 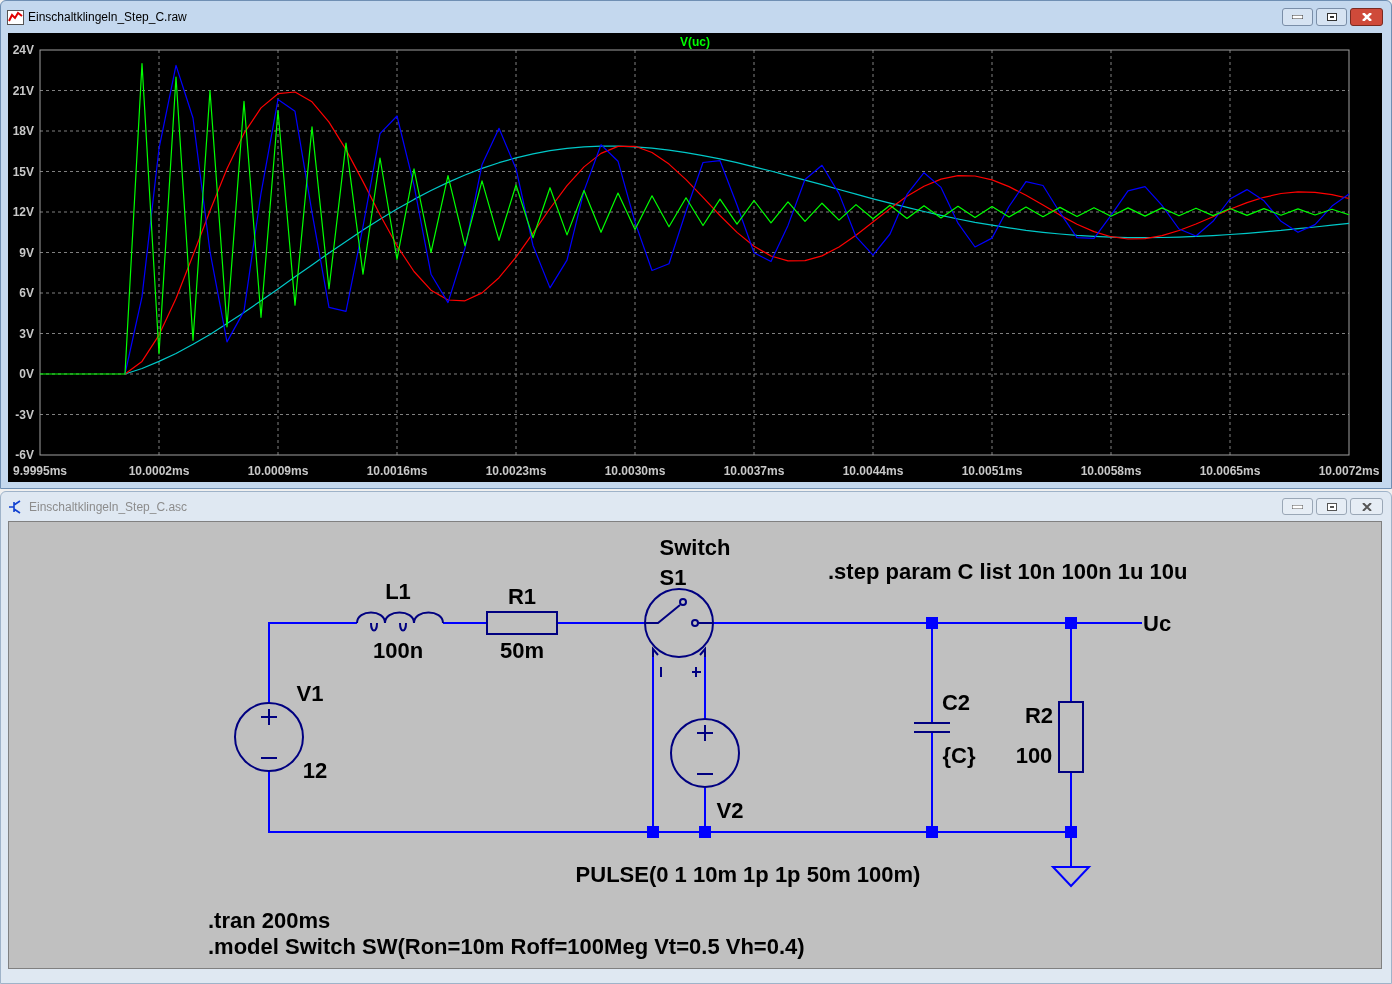 What do you see at coordinates (522, 650) in the screenshot?
I see `part-value-label: 50m` at bounding box center [522, 650].